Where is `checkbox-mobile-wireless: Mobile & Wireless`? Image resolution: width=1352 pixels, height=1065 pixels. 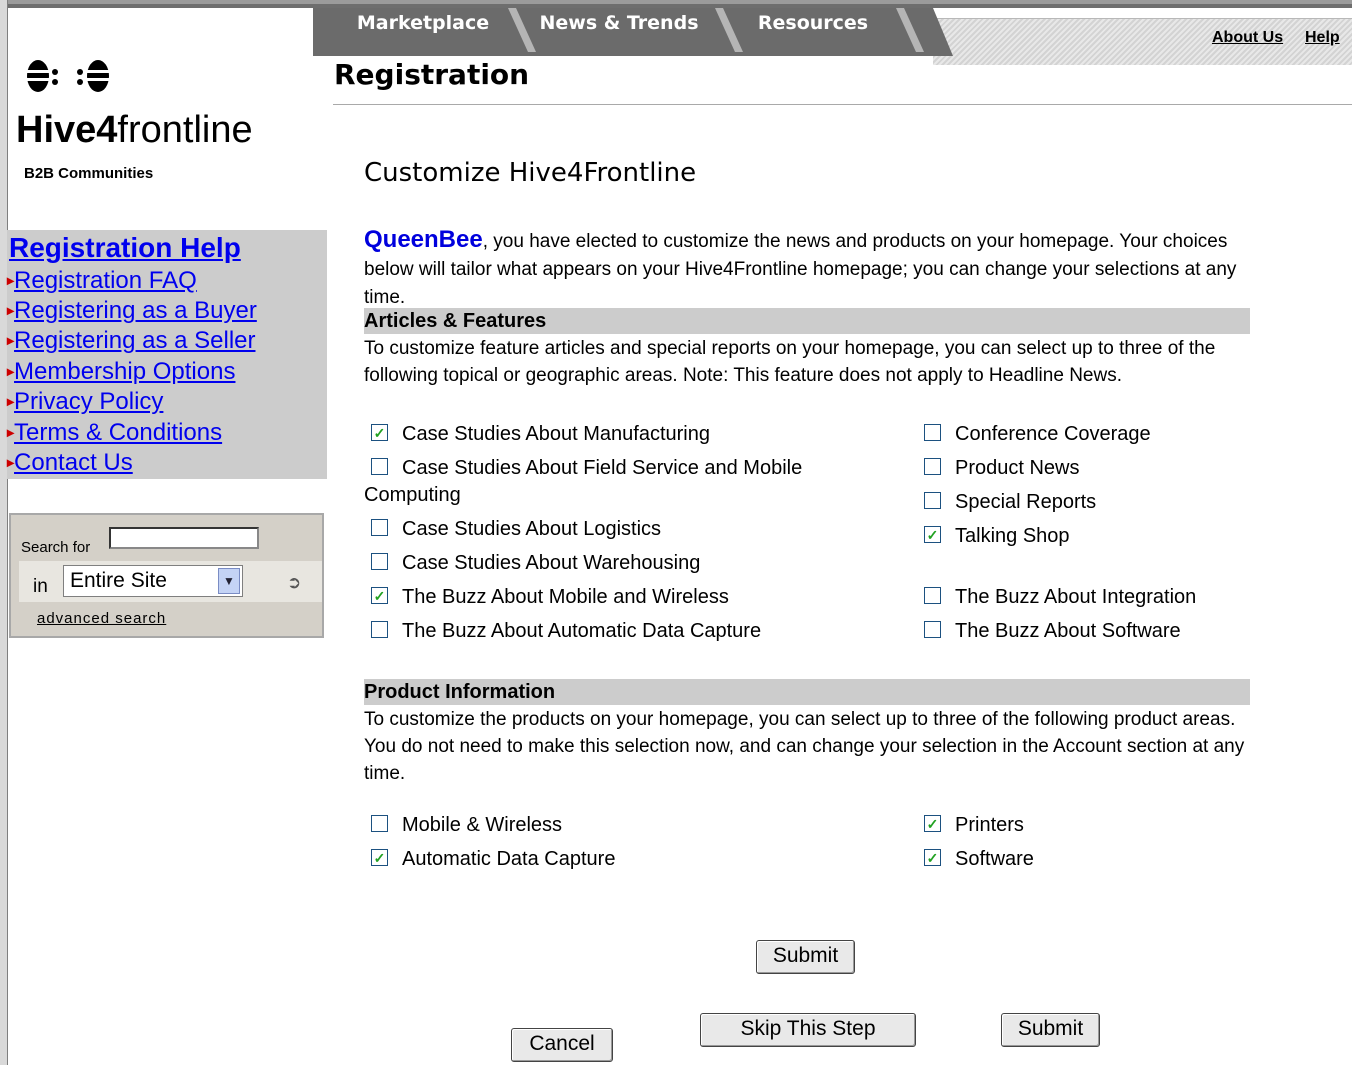
checkbox-mobile-wireless: Mobile & Wireless is located at coordinates (466, 825).